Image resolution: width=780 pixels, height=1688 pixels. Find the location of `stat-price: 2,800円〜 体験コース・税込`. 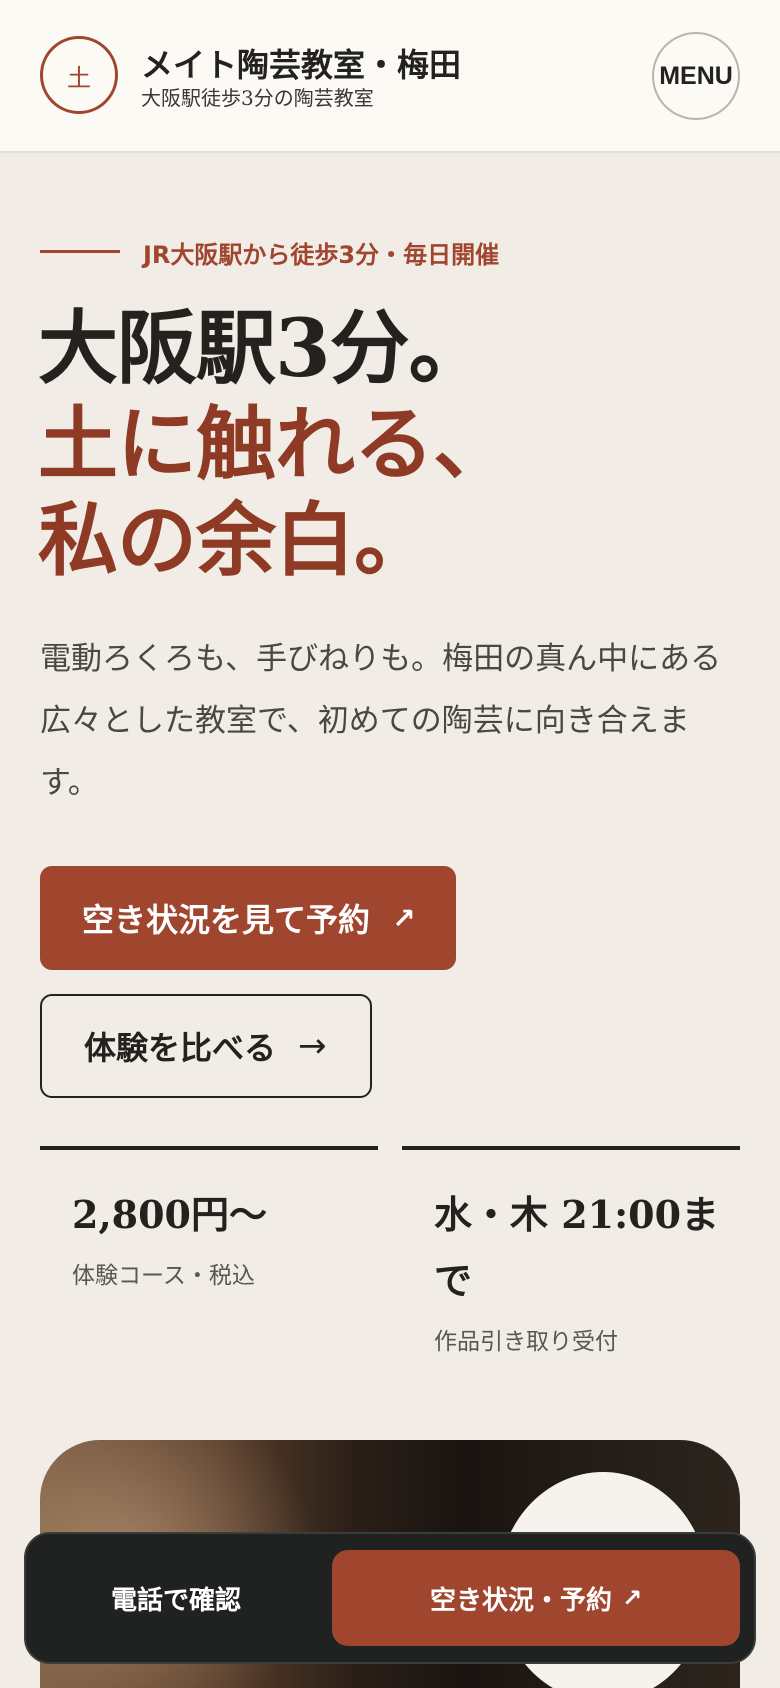

stat-price: 2,800円〜 体験コース・税込 is located at coordinates (209, 1218).